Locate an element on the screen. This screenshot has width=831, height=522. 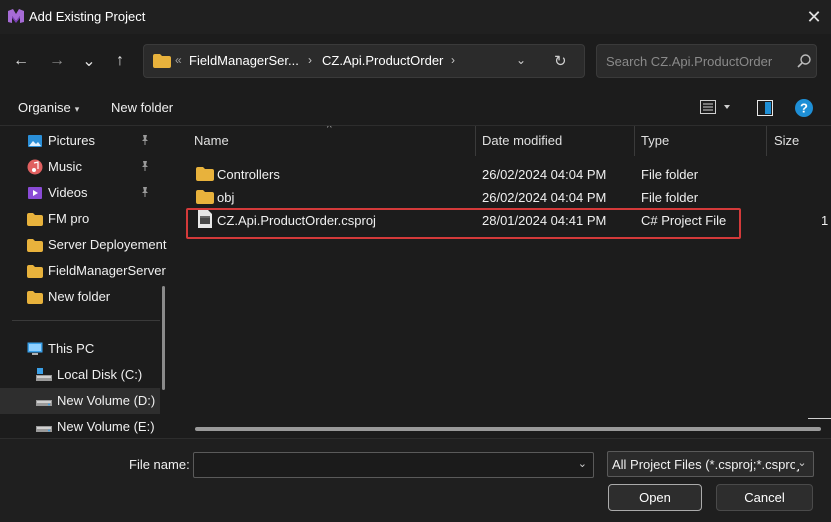
breadcrumb-item: CZ.Api.ProductOrder is located at coordinates (382, 60).